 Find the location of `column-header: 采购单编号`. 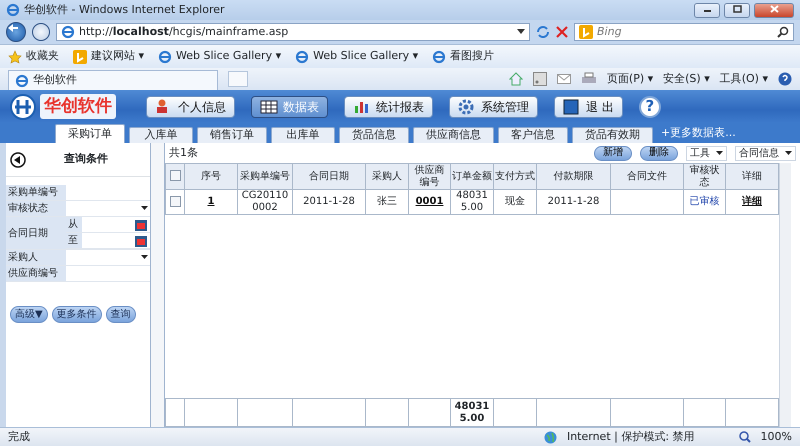

column-header: 采购单编号 is located at coordinates (265, 177).